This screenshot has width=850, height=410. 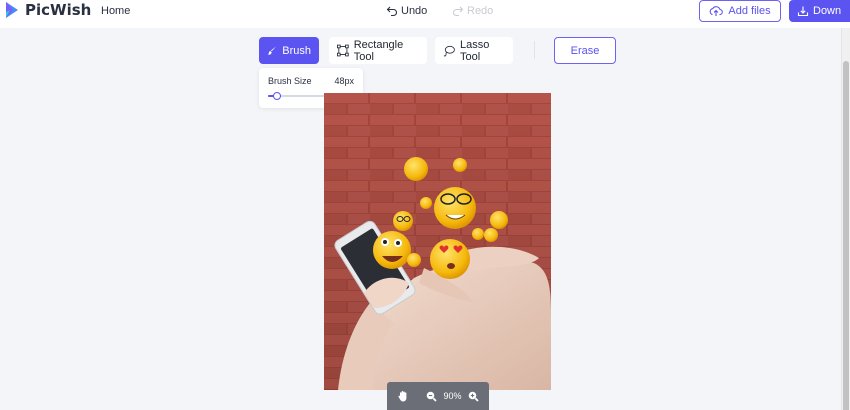 I want to click on download-icon, so click(x=803, y=11).